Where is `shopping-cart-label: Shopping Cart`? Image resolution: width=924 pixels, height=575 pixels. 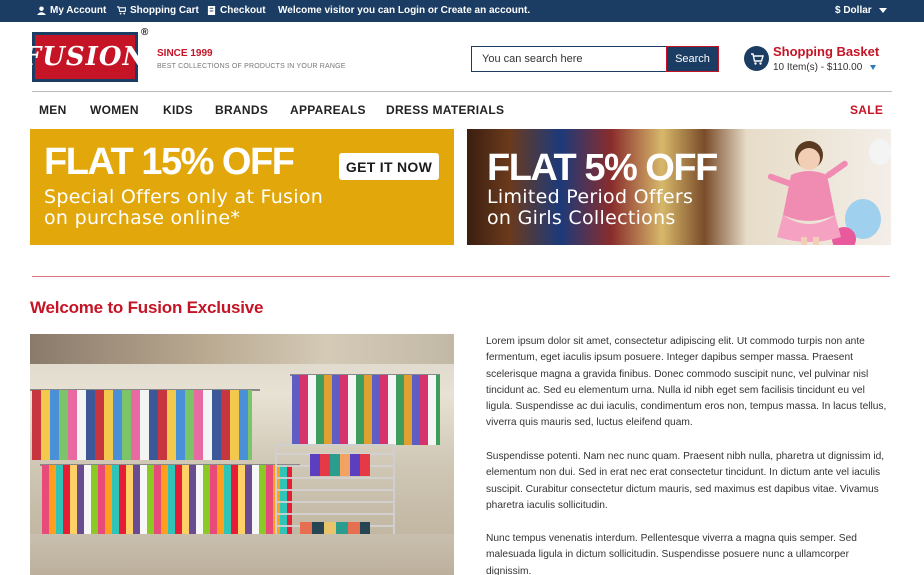
shopping-cart-label: Shopping Cart is located at coordinates (164, 10).